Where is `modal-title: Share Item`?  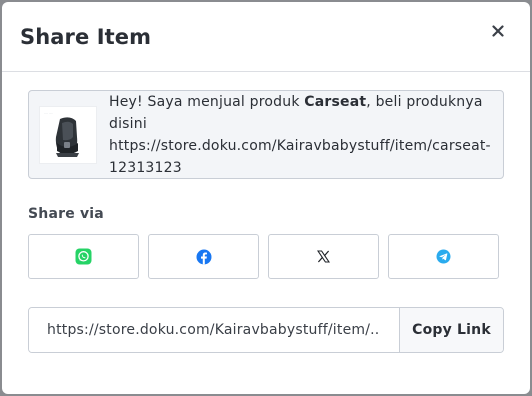 modal-title: Share Item is located at coordinates (86, 36).